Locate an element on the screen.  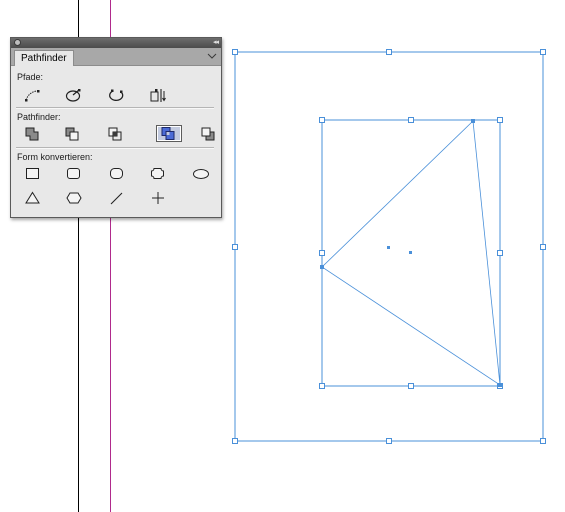
convert-line-button is located at coordinates (117, 198).